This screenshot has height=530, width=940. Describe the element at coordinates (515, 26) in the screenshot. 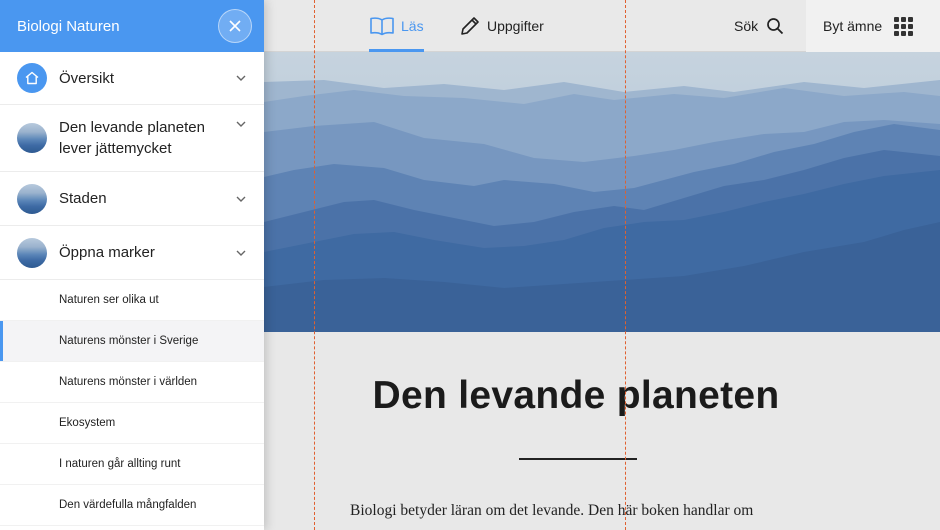

I see `tab-label: Uppgifter` at that location.